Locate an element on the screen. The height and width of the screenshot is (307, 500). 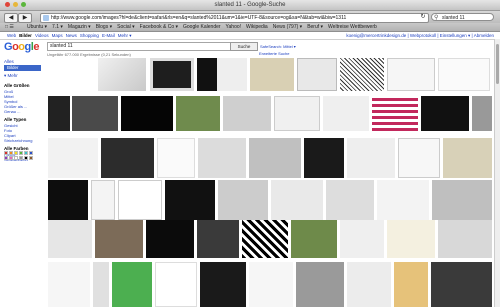
bookmark-item: Wikipedia is located at coordinates (257, 27).